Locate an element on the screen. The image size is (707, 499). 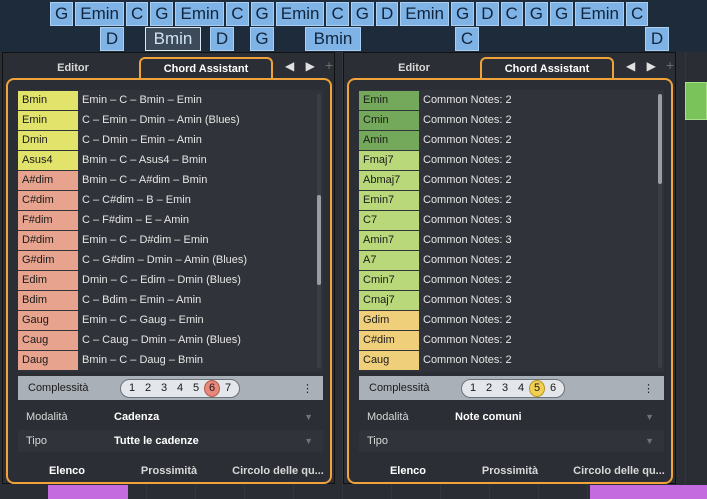
type-field: Tipo Tutte le cadenze ▼ is located at coordinates (170, 441).